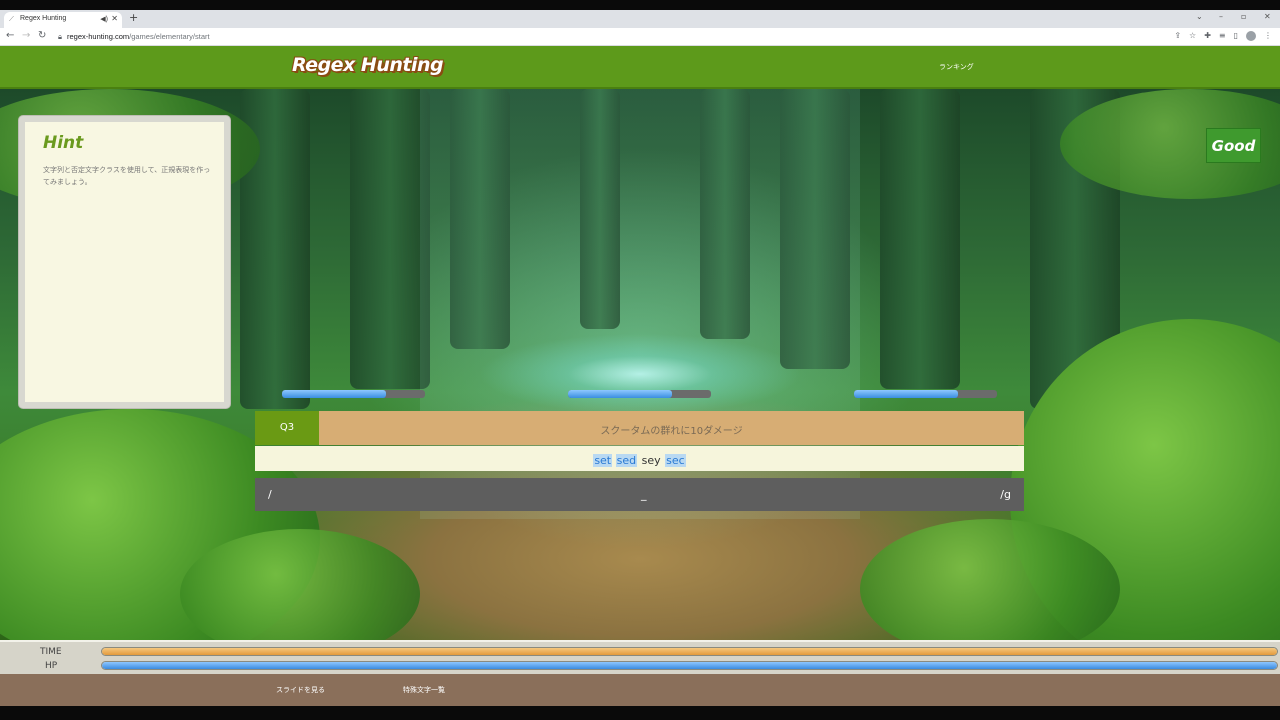 This screenshot has width=1280, height=720. I want to click on target-word: sey, so click(651, 460).